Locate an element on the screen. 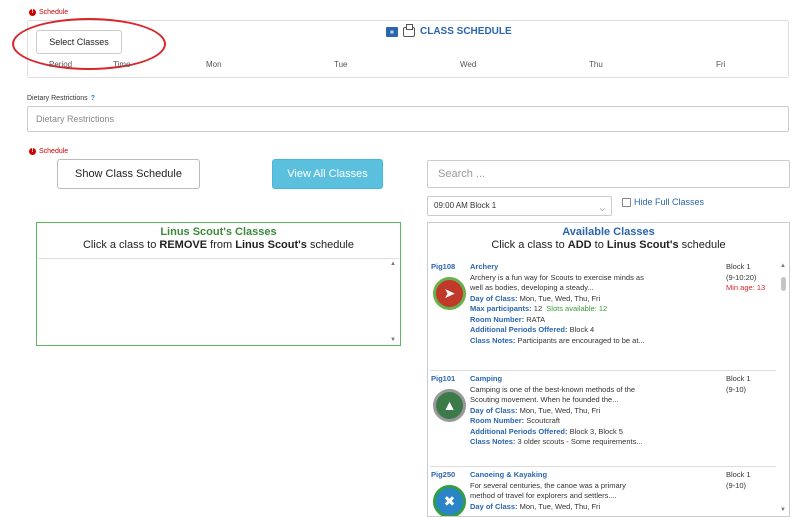 This screenshot has width=792, height=517. schedule-required-label-2: ! Schedule is located at coordinates (48, 151).